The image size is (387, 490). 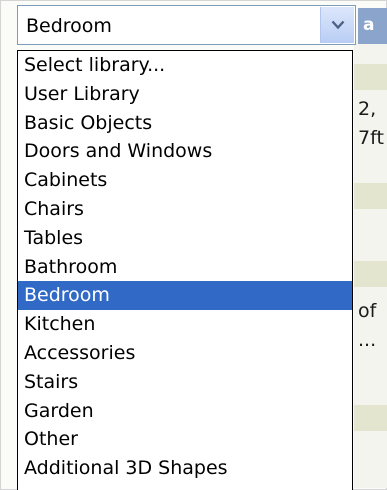 What do you see at coordinates (371, 138) in the screenshot?
I see `background-text: 7ft` at bounding box center [371, 138].